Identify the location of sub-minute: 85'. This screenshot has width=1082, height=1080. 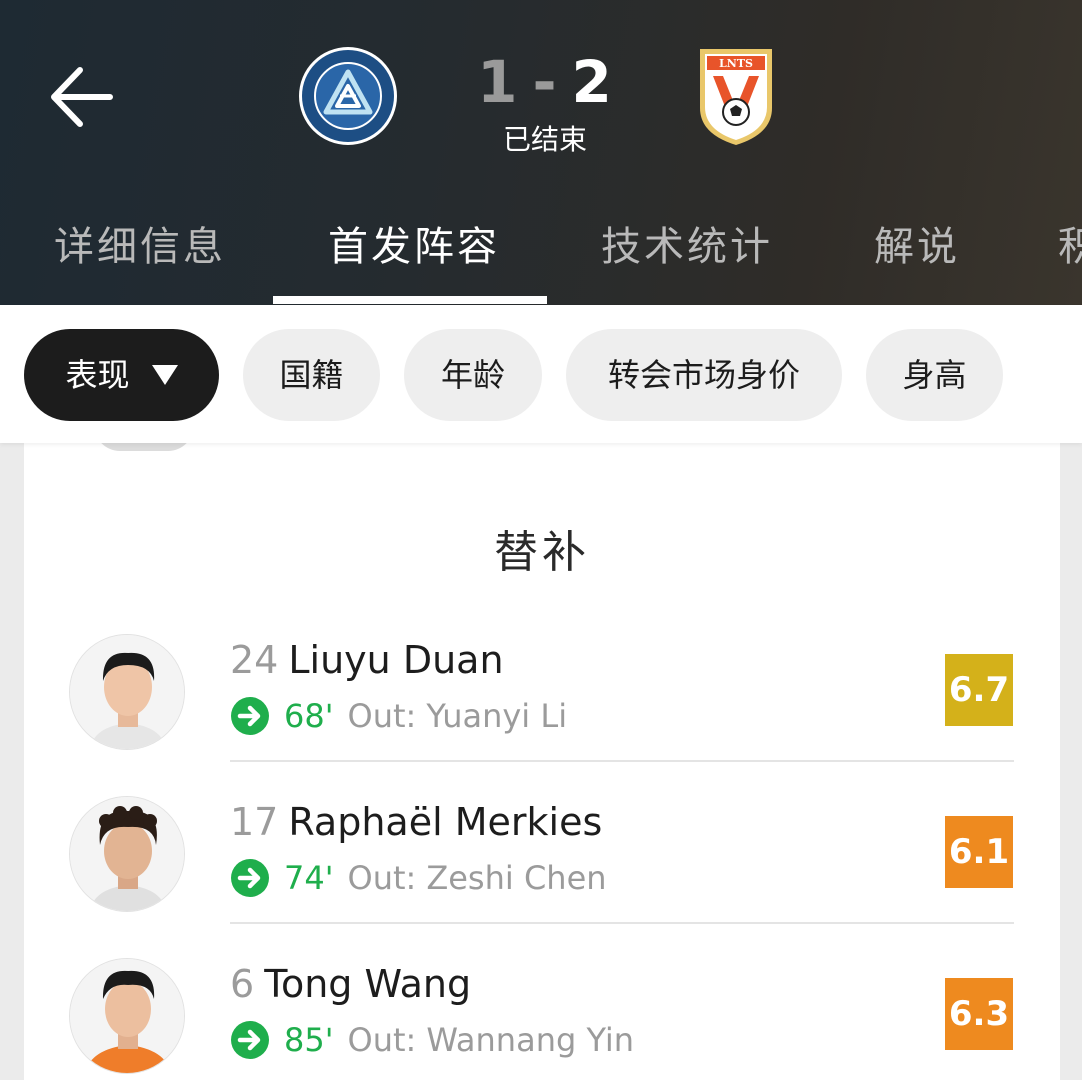
(309, 1040).